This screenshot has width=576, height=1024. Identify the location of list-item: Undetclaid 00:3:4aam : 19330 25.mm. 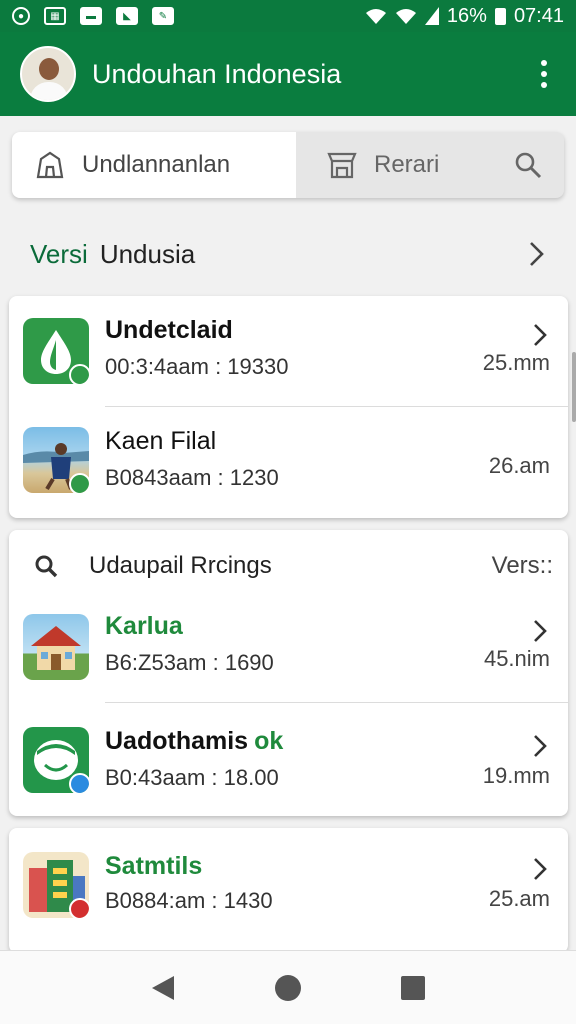
(288, 351).